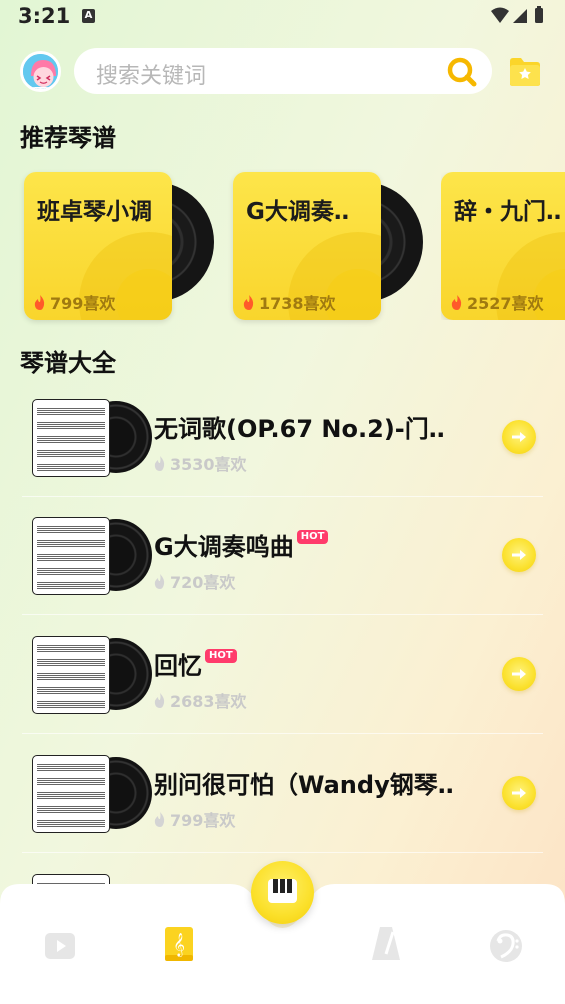 Image resolution: width=565 pixels, height=1004 pixels. I want to click on status-bar: 3:21 A, so click(282, 17).